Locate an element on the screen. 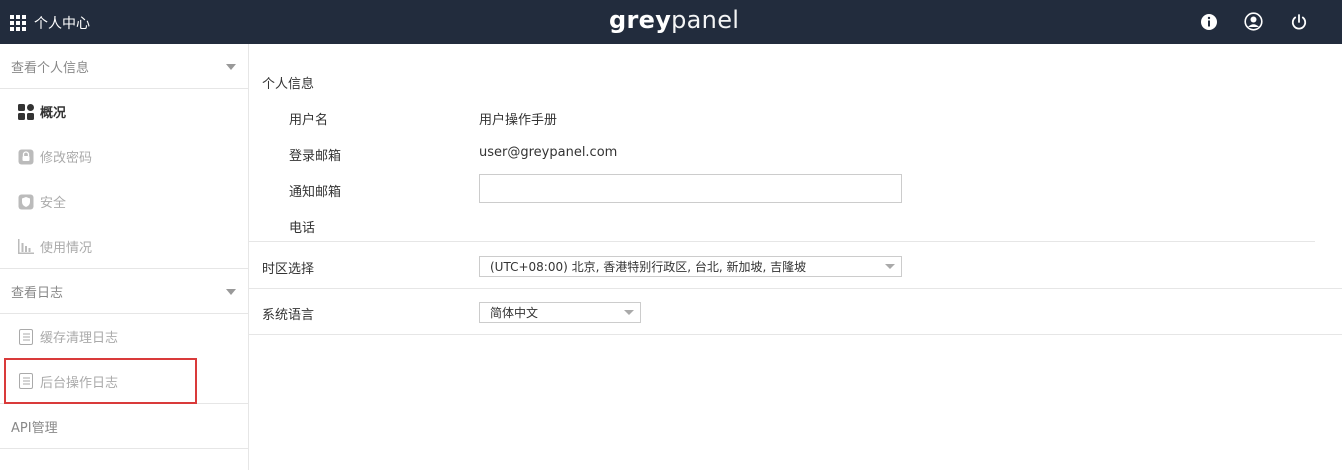  phone-label: 电话 is located at coordinates (302, 228).